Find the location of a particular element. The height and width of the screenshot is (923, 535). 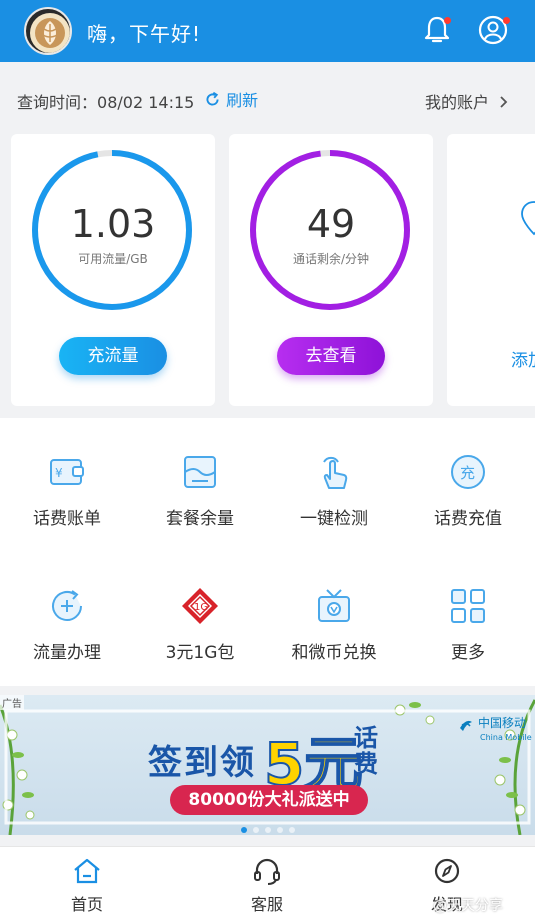

more-grid-icon is located at coordinates (468, 606).